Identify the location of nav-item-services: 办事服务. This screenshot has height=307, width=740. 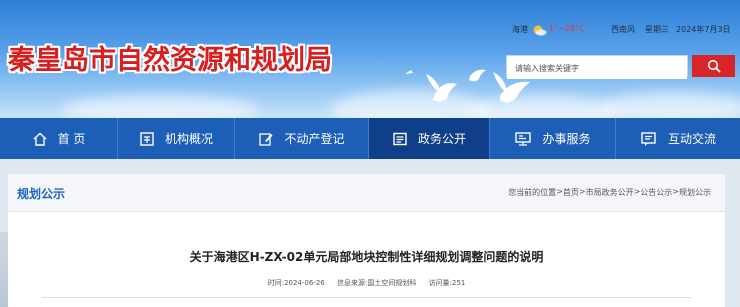
(553, 138).